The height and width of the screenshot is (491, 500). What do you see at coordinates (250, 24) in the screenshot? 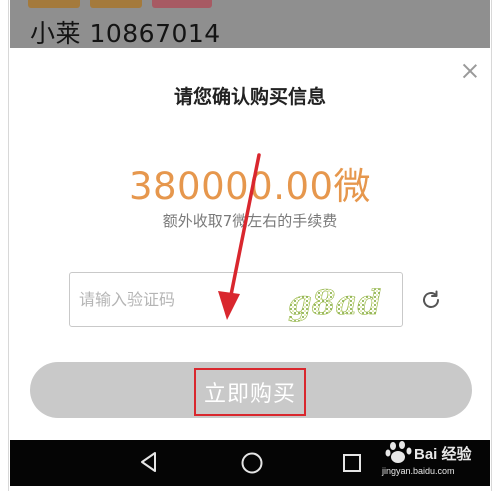
I see `background-page: 小莱 10867014` at bounding box center [250, 24].